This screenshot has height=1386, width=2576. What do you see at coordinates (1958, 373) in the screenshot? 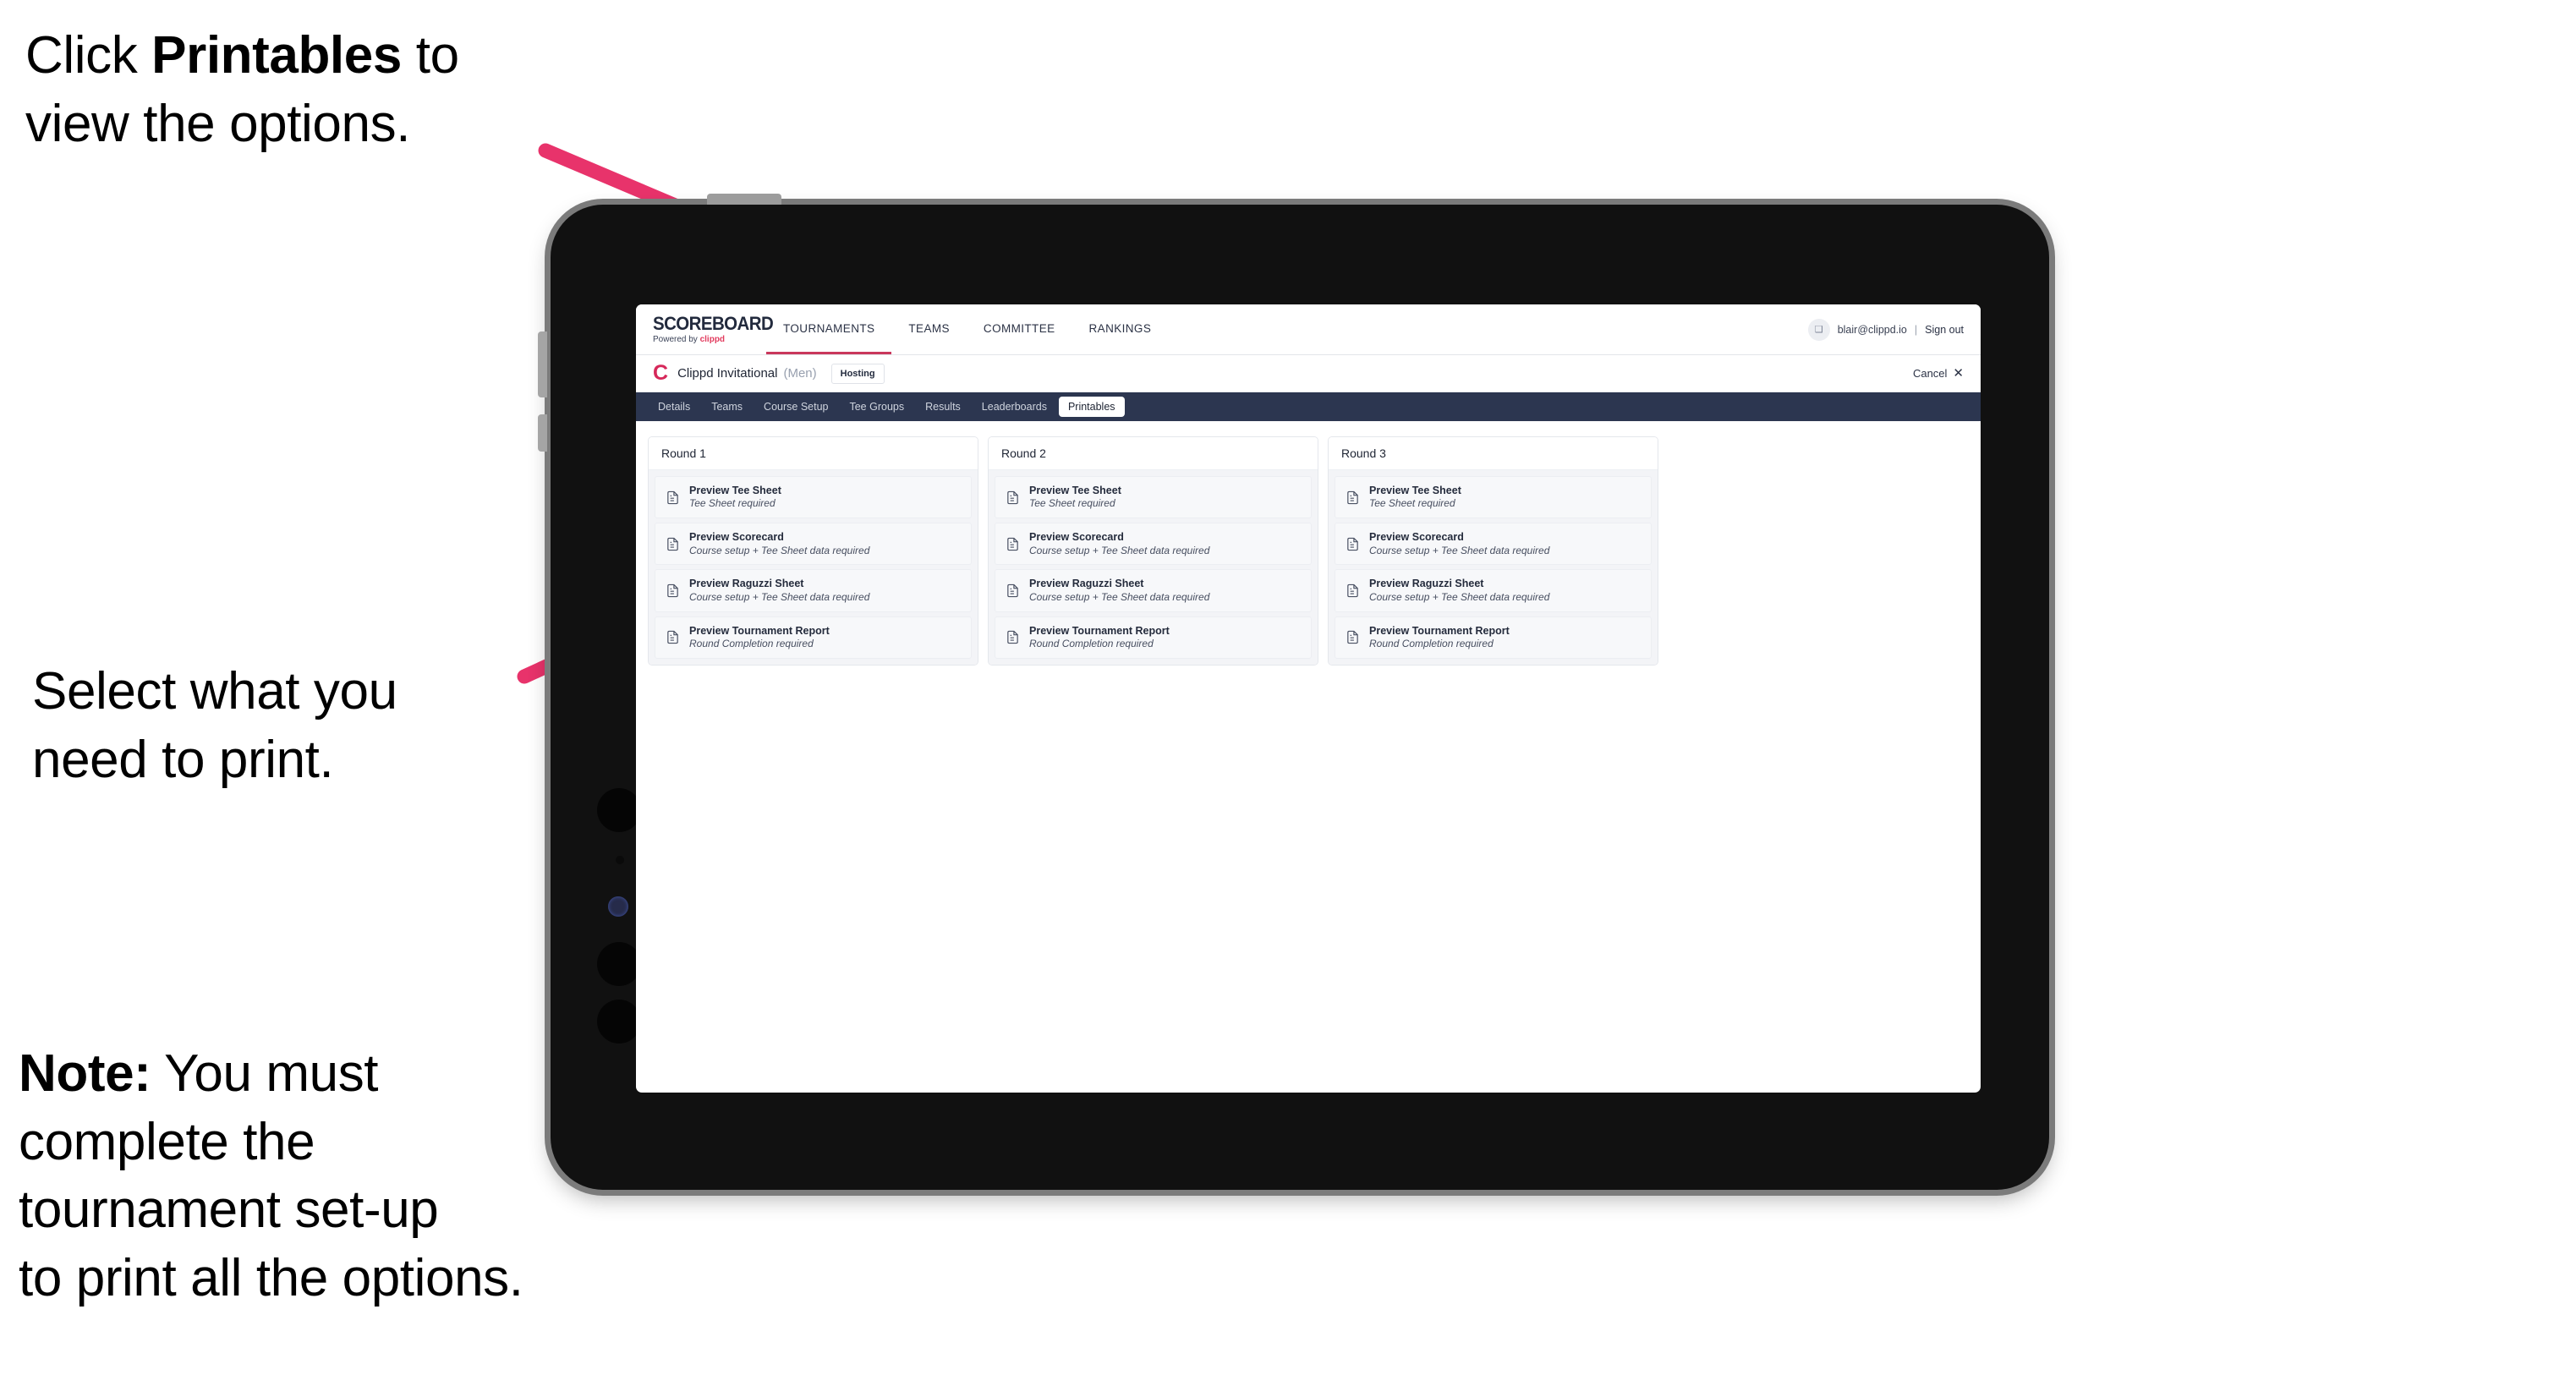
I see `close-icon: ✕` at bounding box center [1958, 373].